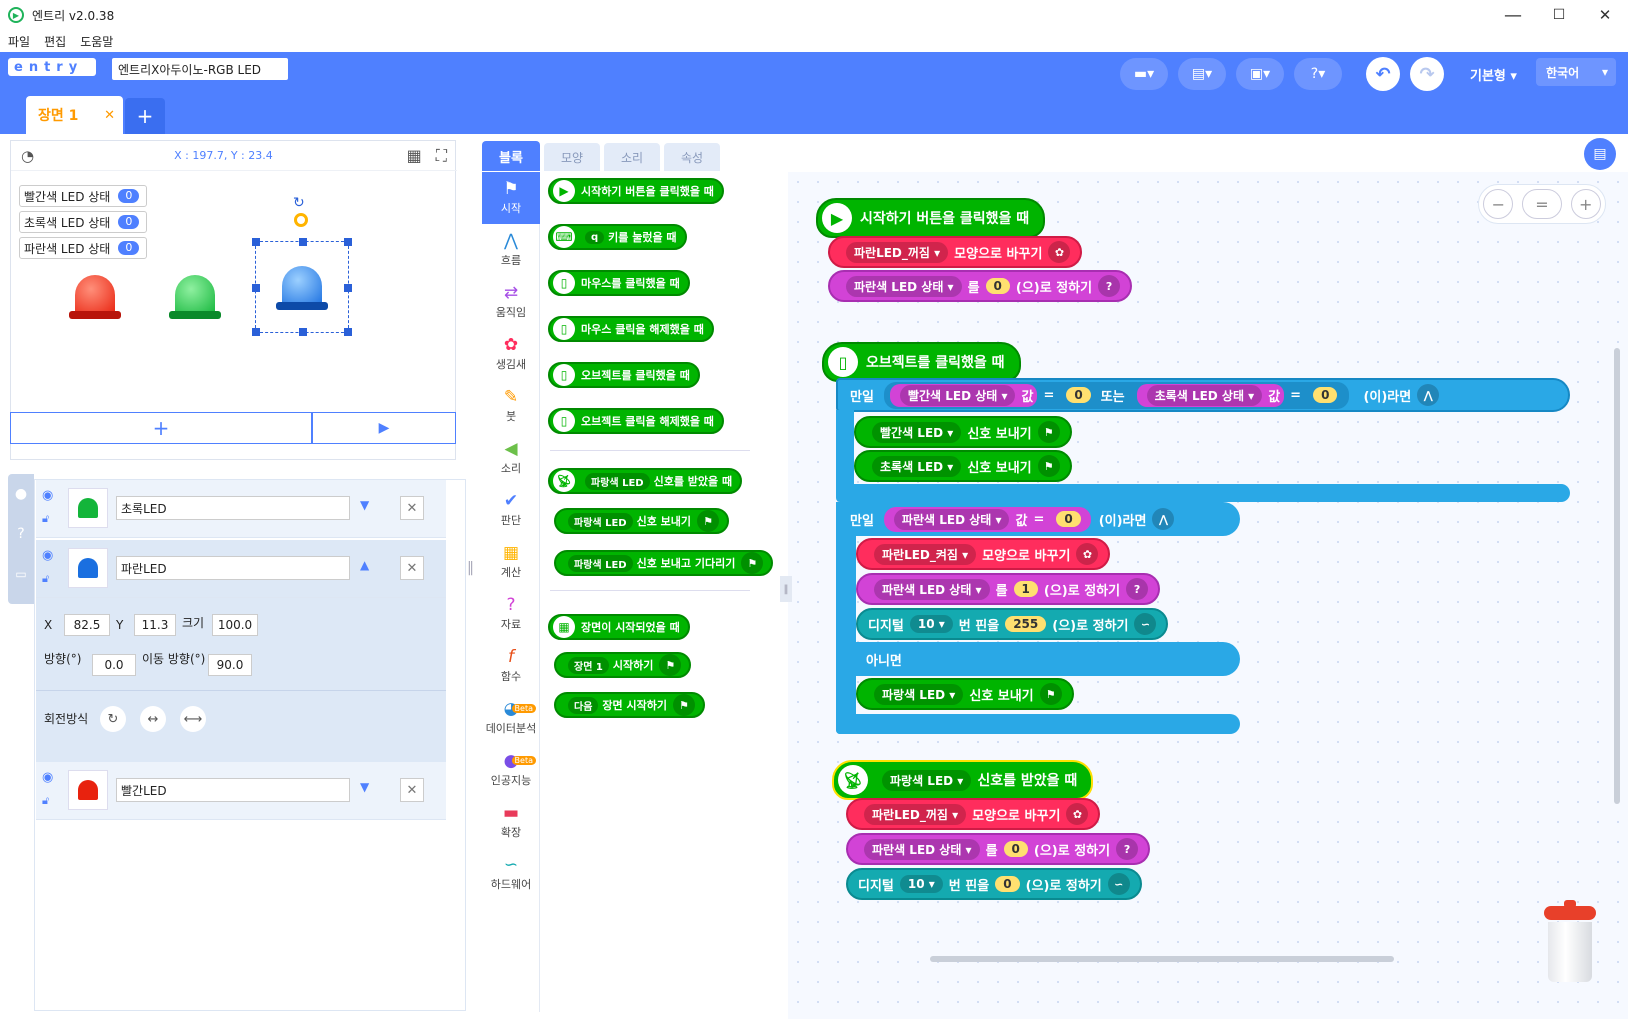 The width and height of the screenshot is (1628, 1019). Describe the element at coordinates (636, 421) in the screenshot. I see `palette-block-object-release: ▯ 오브젝트 클릭을 해제했을 때` at that location.